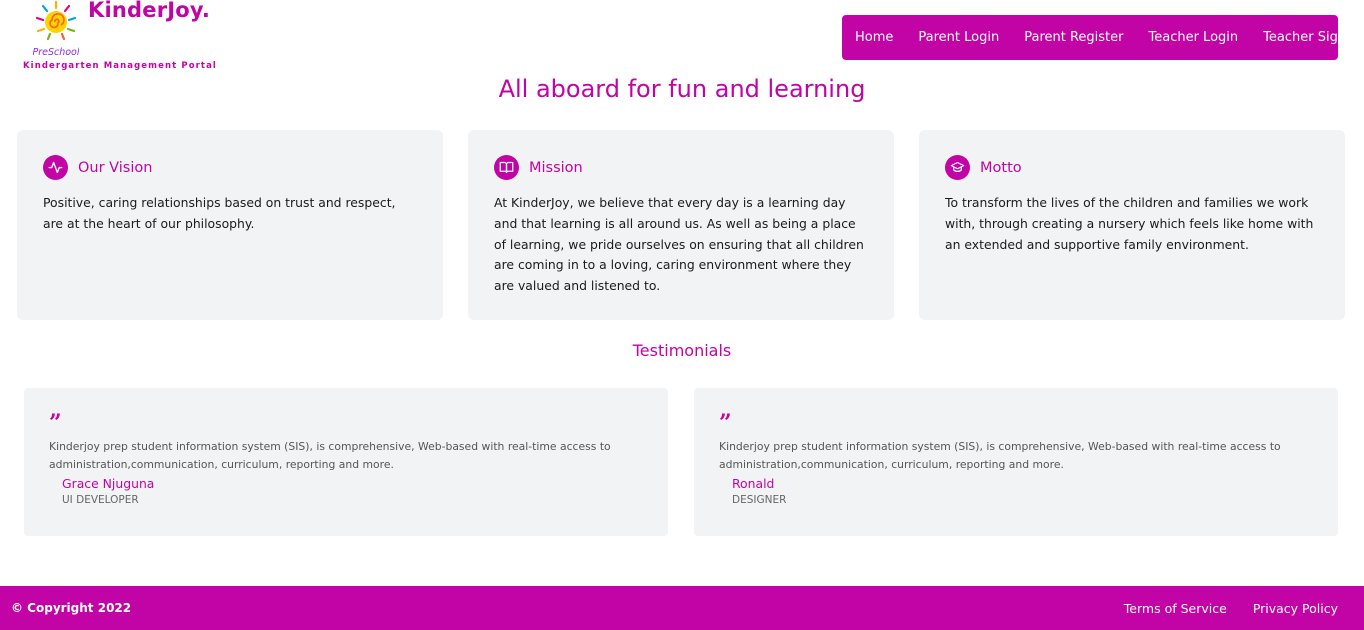 Image resolution: width=1364 pixels, height=630 pixels. Describe the element at coordinates (1312, 37) in the screenshot. I see `nav-teacher-signup: Teacher Signup` at that location.